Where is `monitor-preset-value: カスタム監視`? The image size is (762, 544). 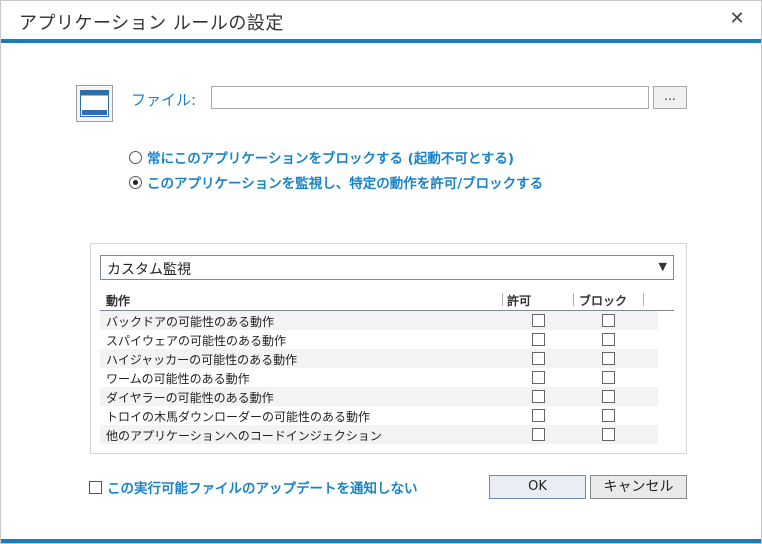
monitor-preset-value: カスタム監視 is located at coordinates (149, 270).